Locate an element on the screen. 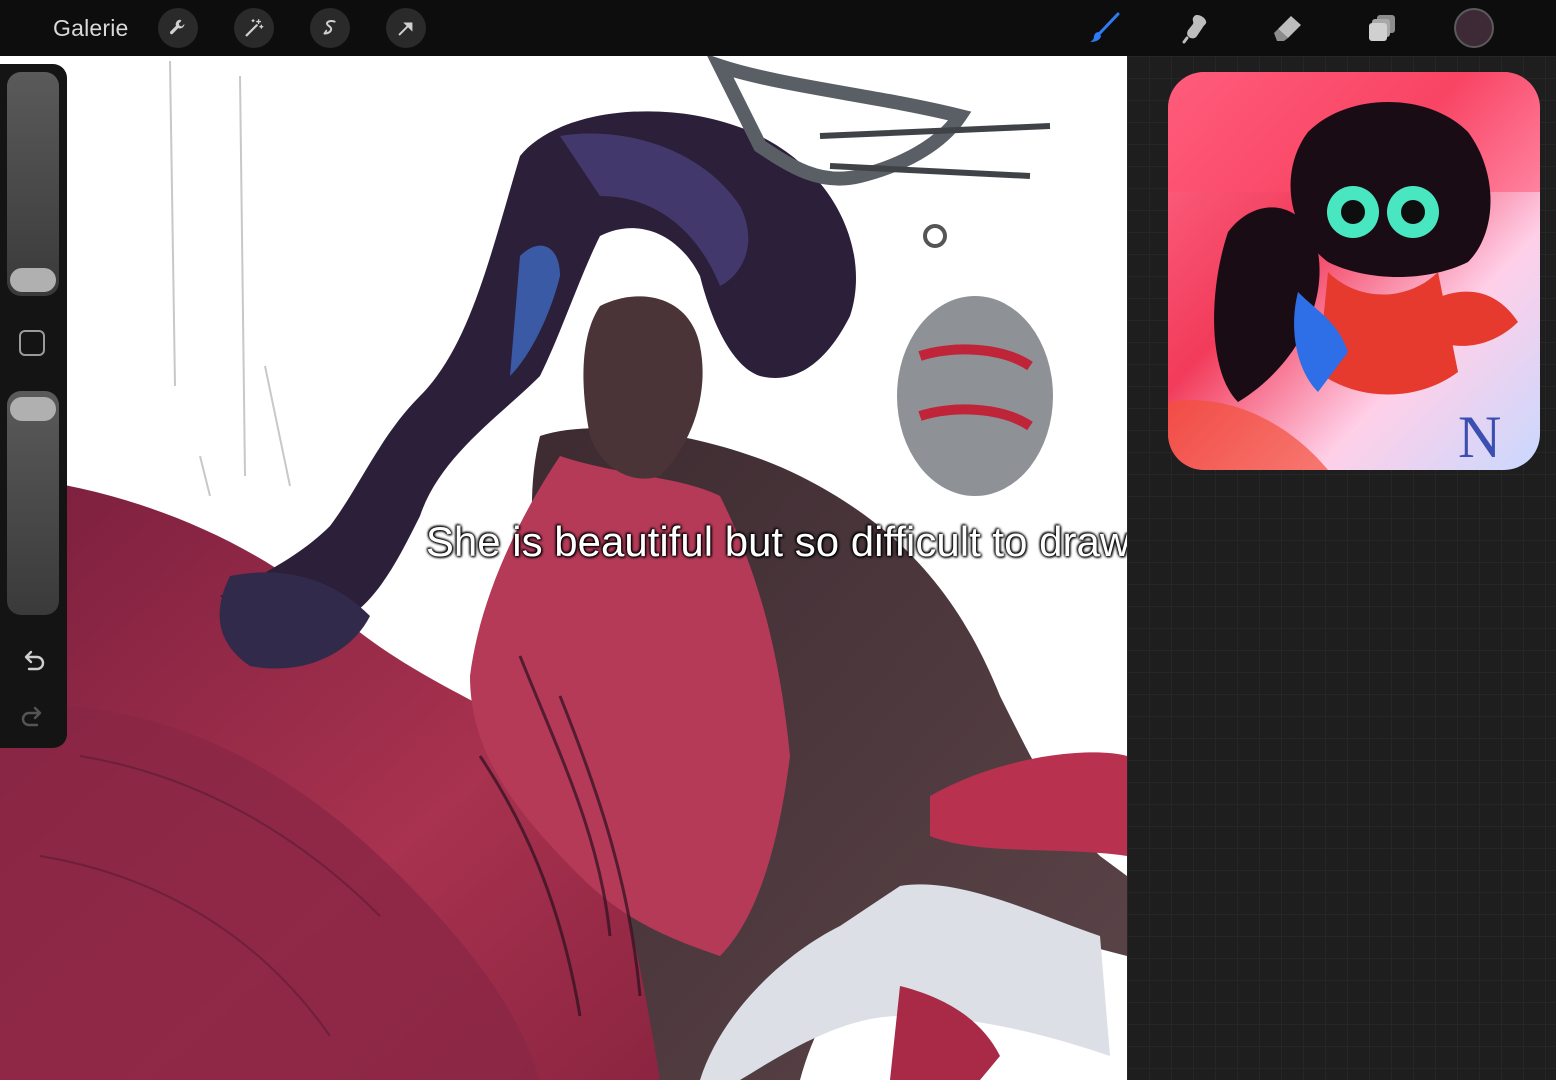  layers-icon is located at coordinates (1382, 28).